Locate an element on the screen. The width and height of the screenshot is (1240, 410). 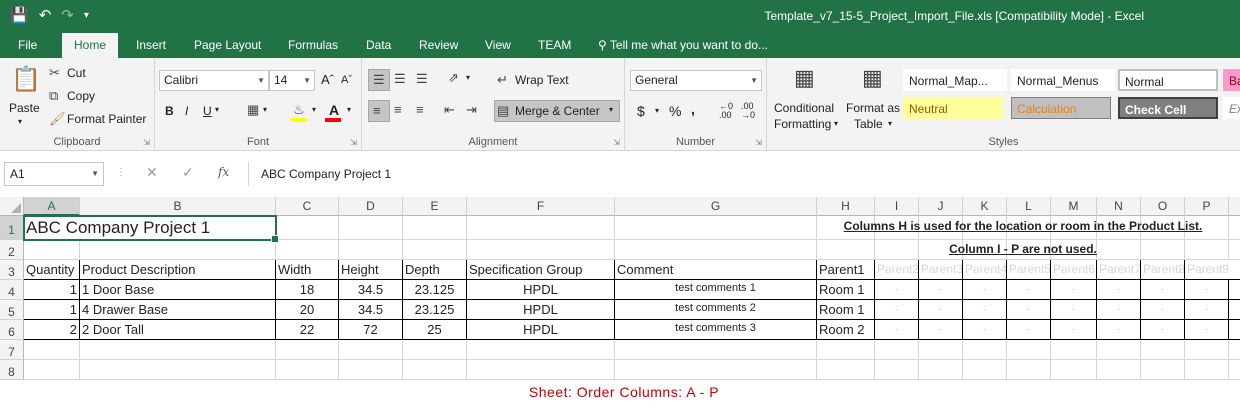
font-name-combo: Calibri ▼ is located at coordinates (214, 80).